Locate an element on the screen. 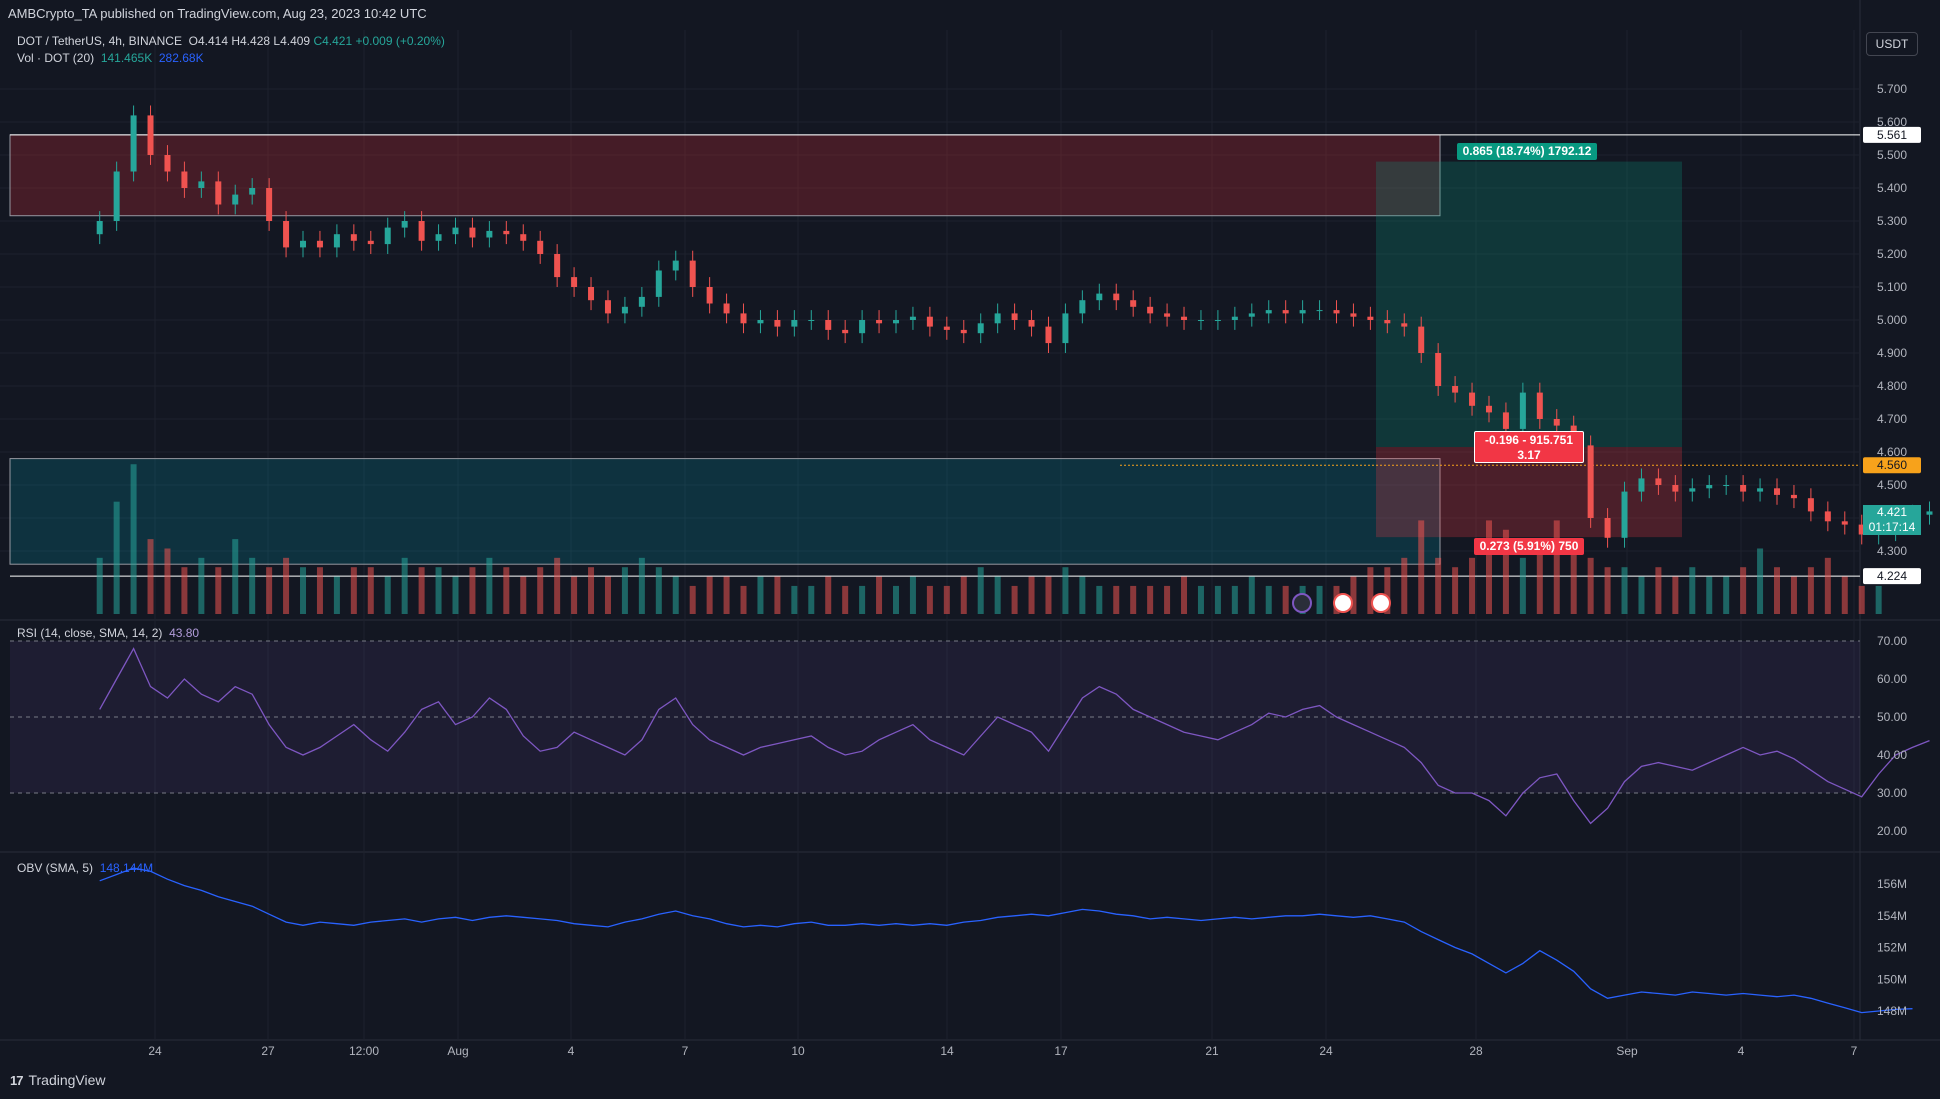 Image resolution: width=1940 pixels, height=1099 pixels. volume-value: 141.465K is located at coordinates (126, 58).